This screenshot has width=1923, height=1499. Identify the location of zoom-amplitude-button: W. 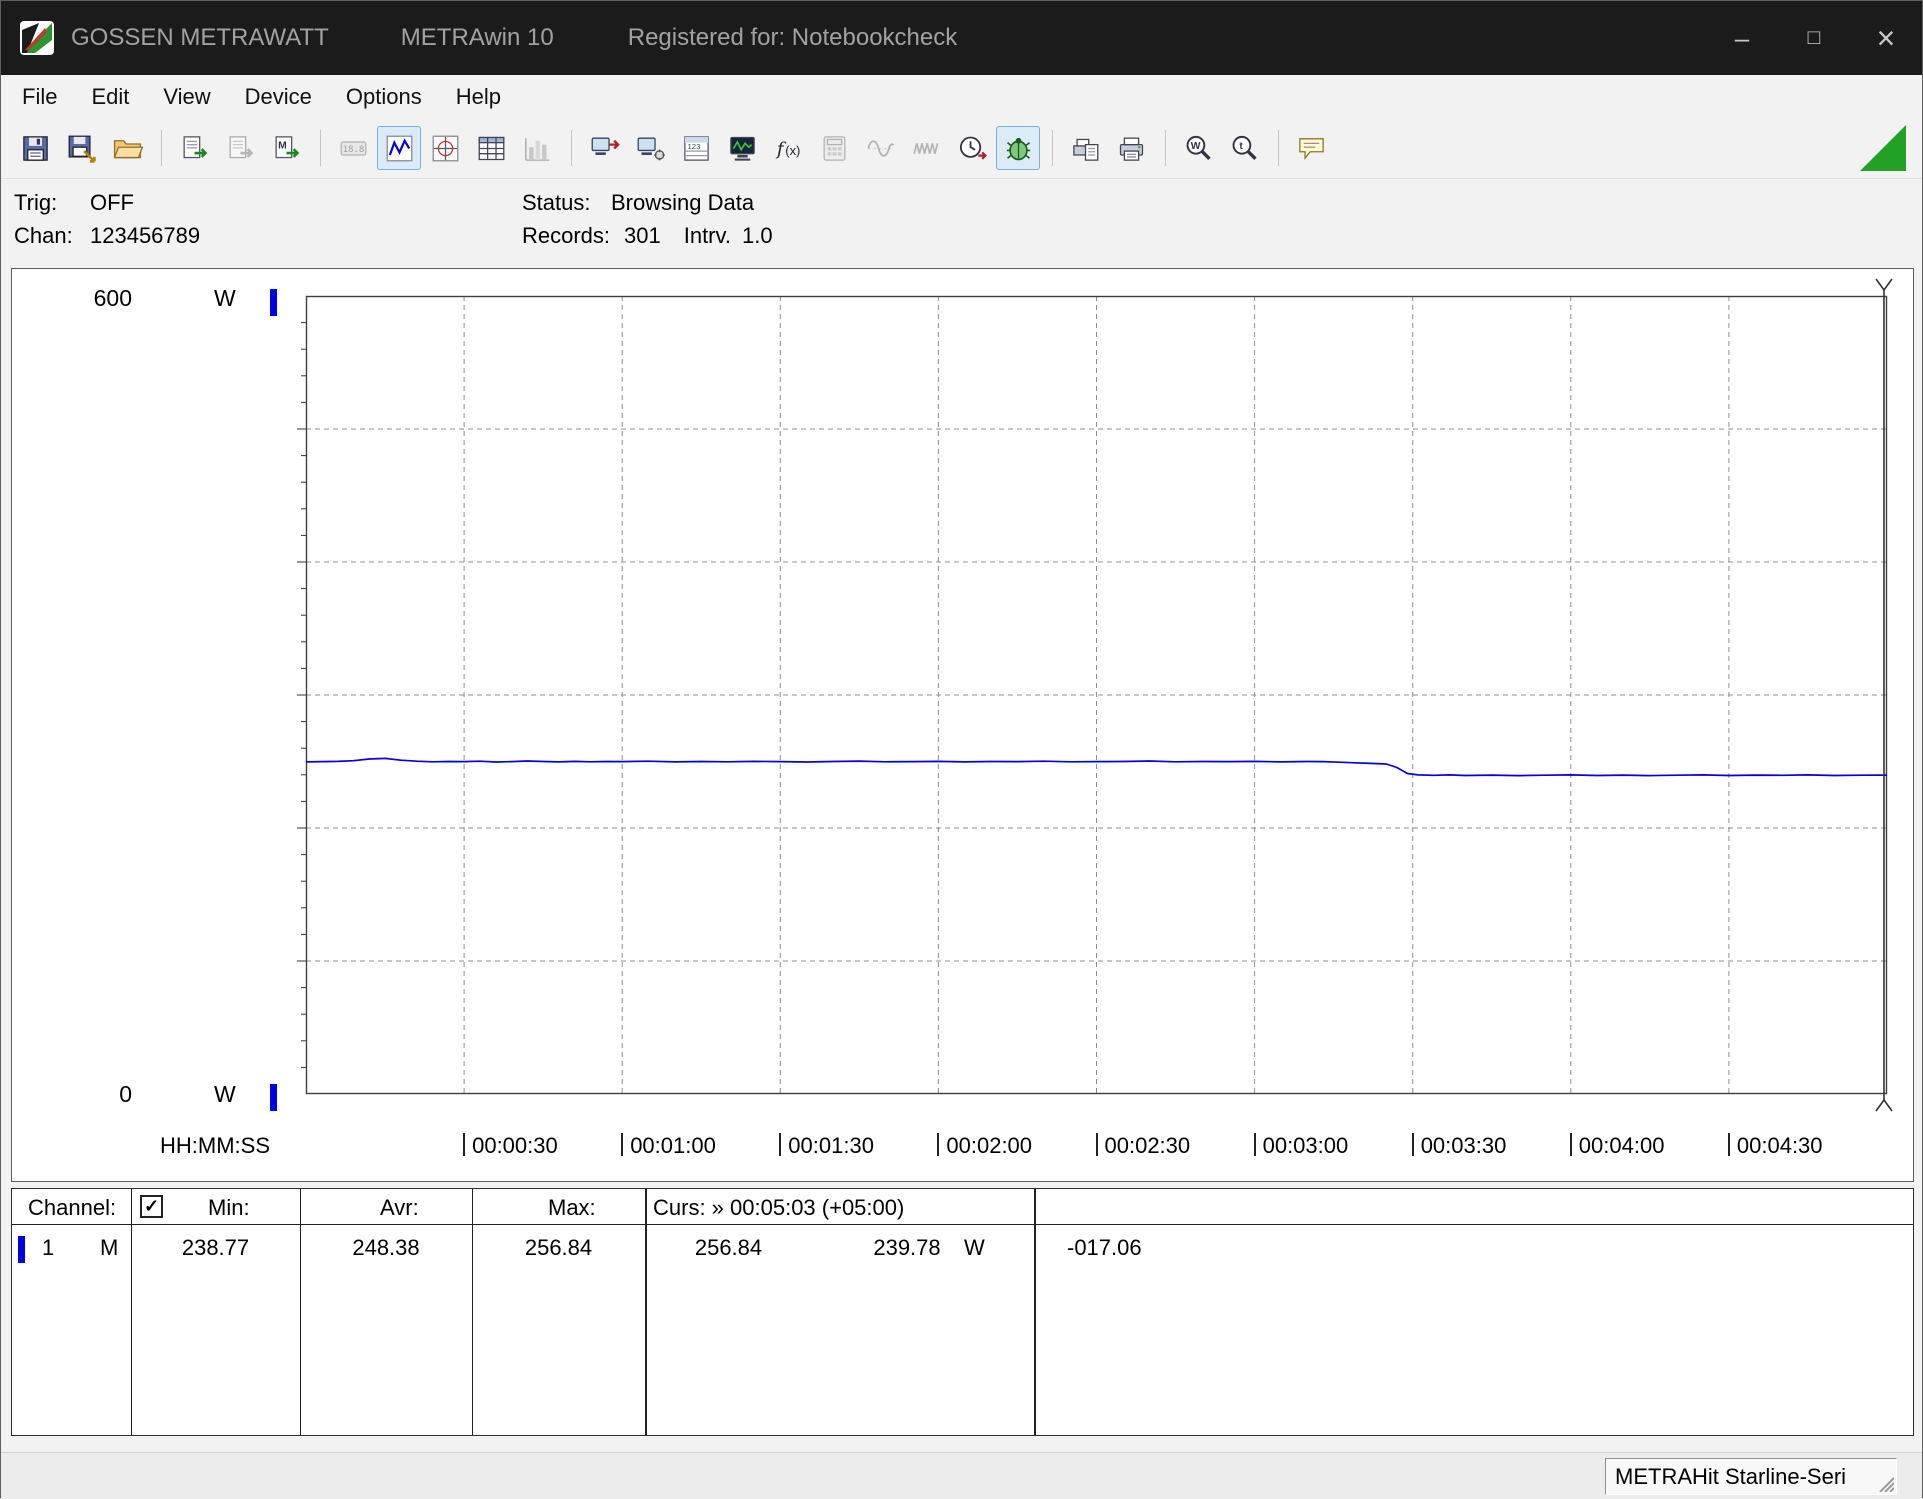
(1198, 148).